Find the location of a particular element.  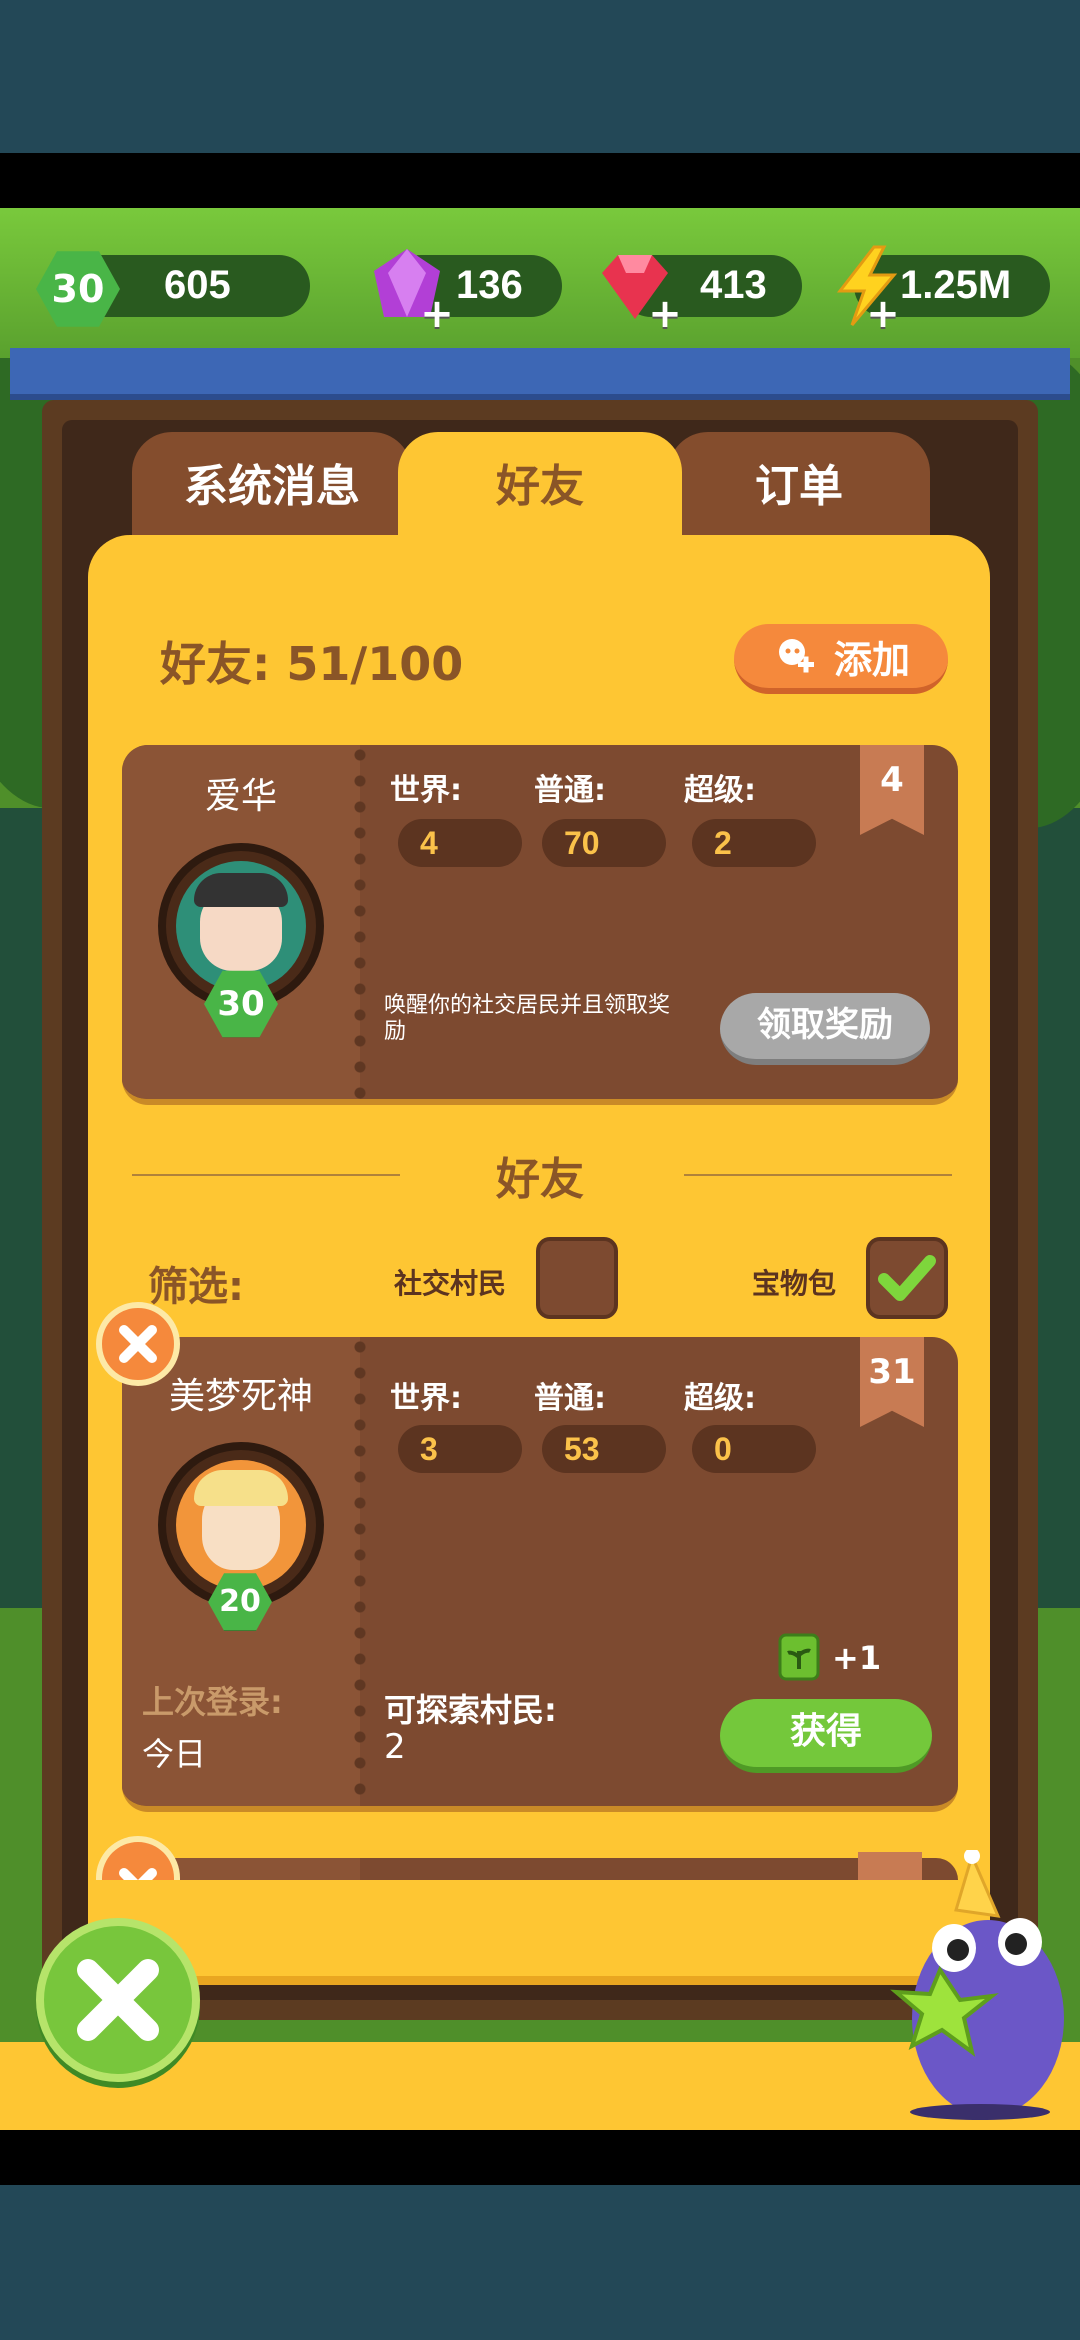

world-label: 世界: is located at coordinates (426, 790).